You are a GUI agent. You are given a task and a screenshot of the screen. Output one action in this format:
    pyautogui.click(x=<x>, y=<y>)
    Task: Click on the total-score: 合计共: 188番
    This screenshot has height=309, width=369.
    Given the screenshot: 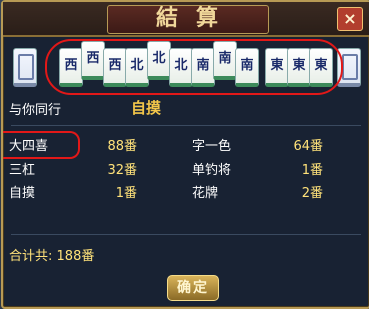 What is the action you would take?
    pyautogui.click(x=51, y=254)
    